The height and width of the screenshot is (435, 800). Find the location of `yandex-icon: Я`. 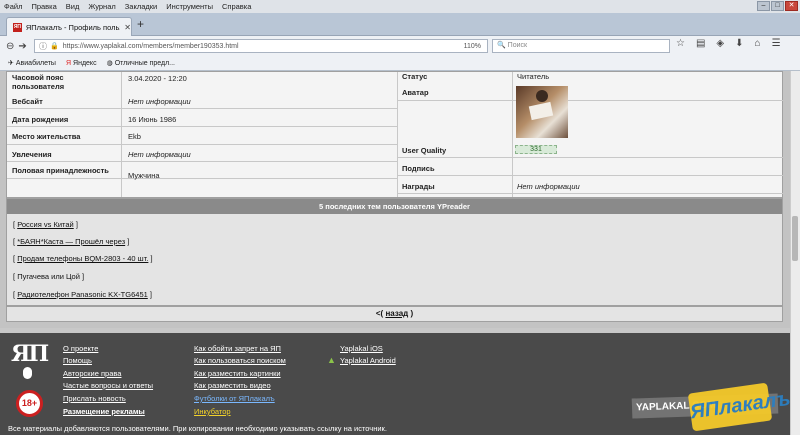

yandex-icon: Я is located at coordinates (68, 63).